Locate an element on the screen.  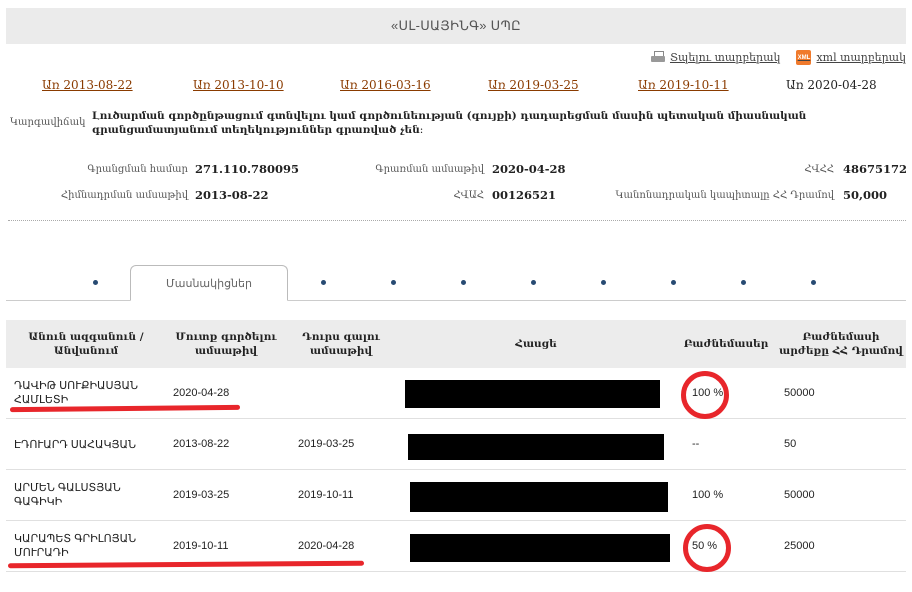
cell-name: ԱՐՄԵՆ ԳԱԼՍՏՅԱՆ ԳԱԳԻԿԻ is located at coordinates (67, 495).